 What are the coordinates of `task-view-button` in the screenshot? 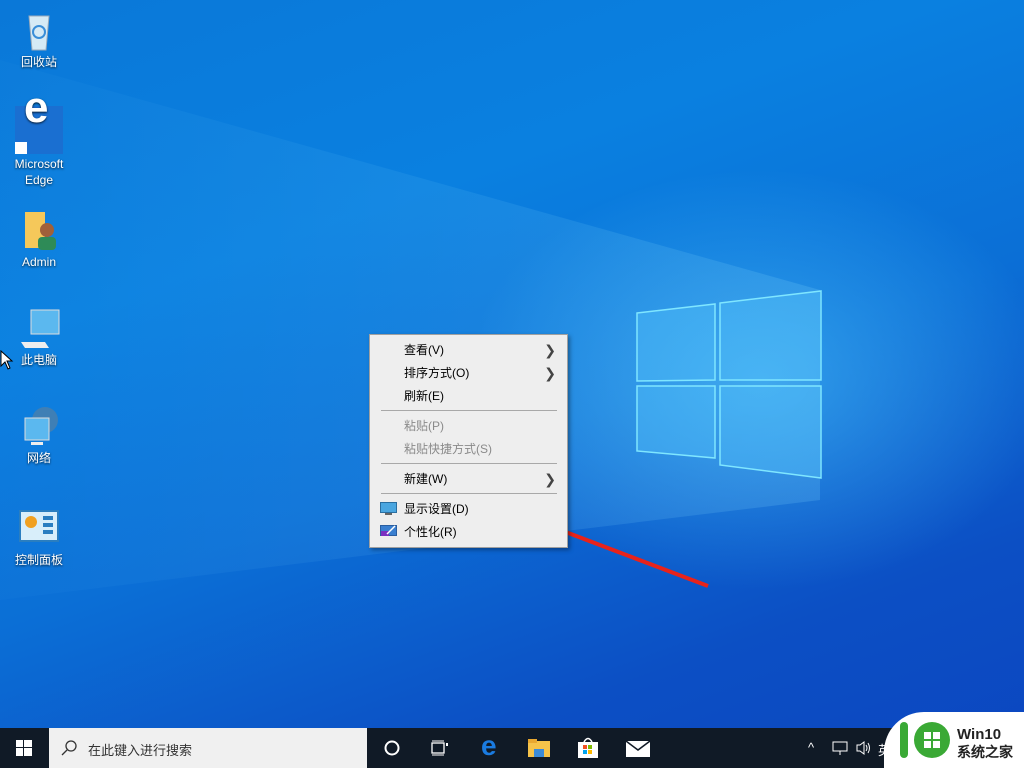 It's located at (440, 748).